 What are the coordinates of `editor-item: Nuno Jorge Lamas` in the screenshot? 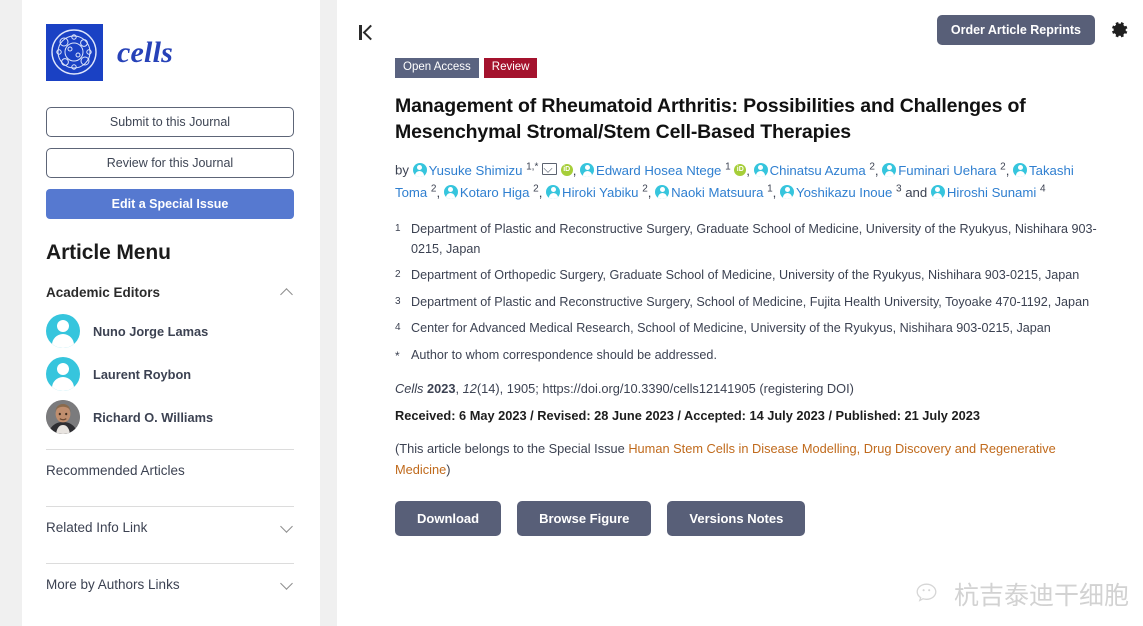 It's located at (170, 331).